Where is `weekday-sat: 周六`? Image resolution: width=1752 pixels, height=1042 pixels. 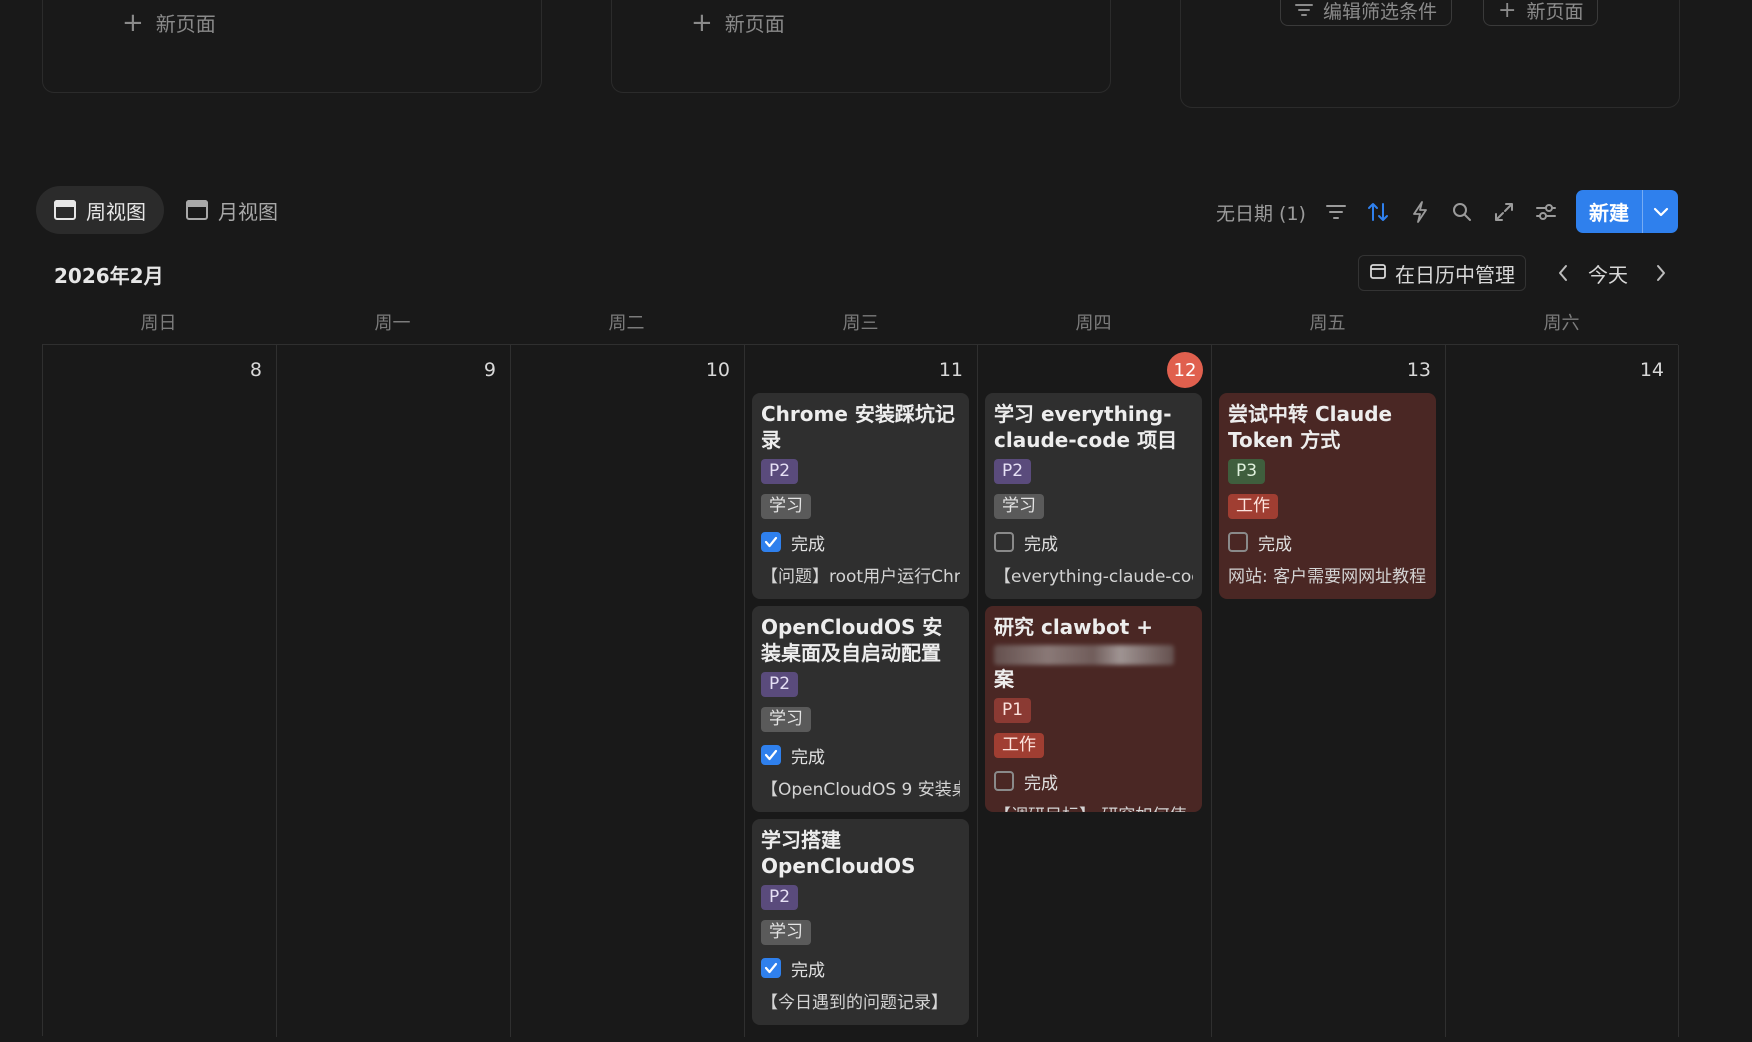 weekday-sat: 周六 is located at coordinates (1561, 323).